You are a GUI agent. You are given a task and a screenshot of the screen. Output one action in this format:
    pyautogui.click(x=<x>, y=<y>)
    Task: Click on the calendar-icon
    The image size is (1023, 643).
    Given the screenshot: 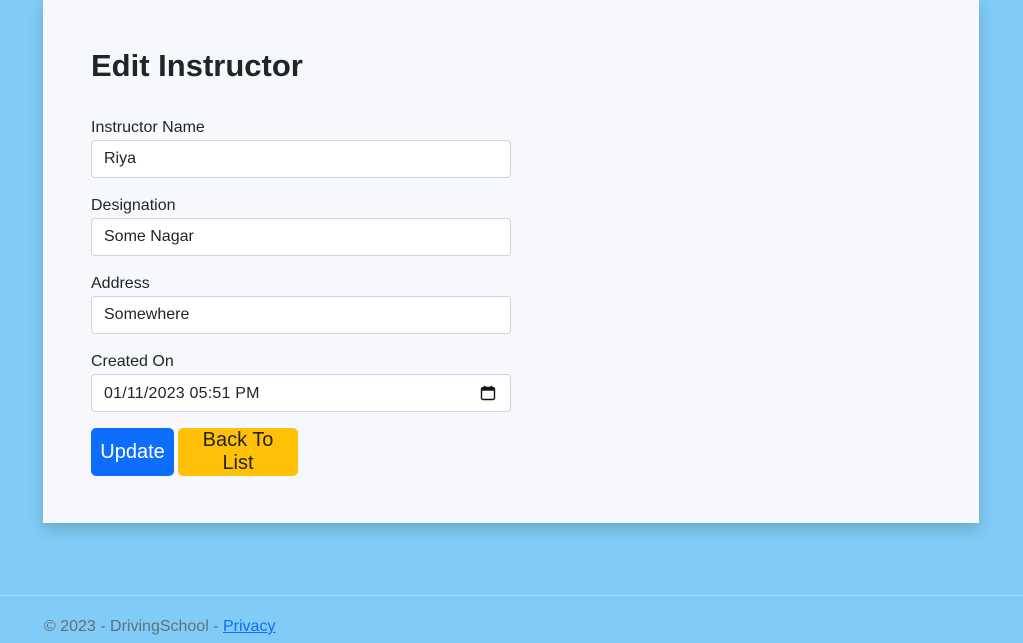 What is the action you would take?
    pyautogui.click(x=488, y=393)
    